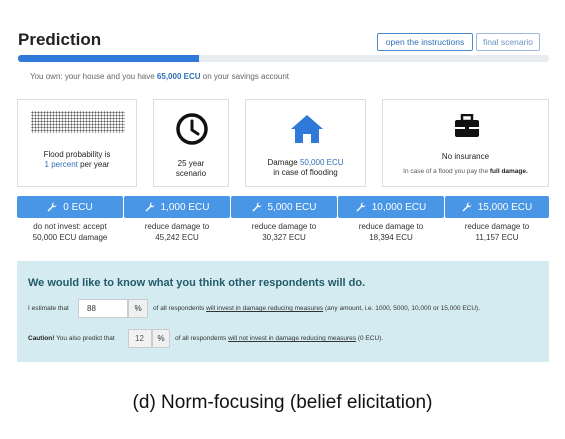  I want to click on invest-result-line2: 45,242 ECU, so click(177, 237).